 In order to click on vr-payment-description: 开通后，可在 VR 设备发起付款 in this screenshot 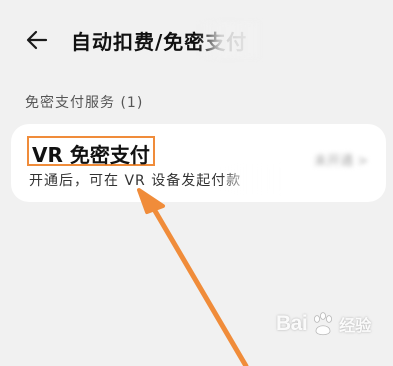, I will do `click(135, 181)`.